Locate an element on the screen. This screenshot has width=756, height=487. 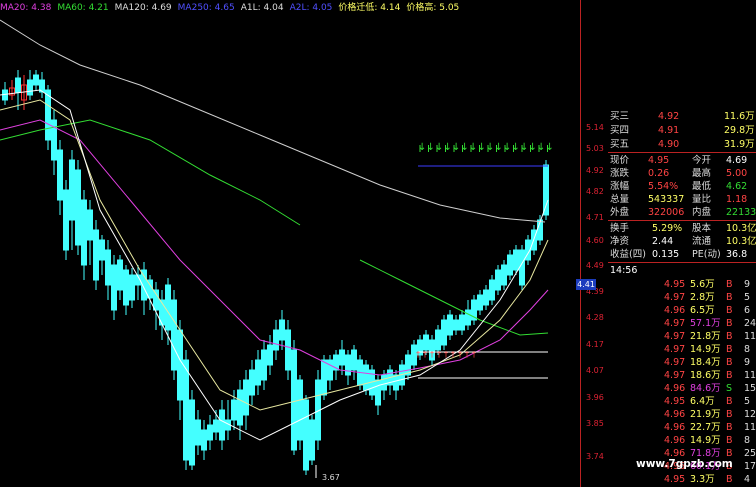
order-book-row: 买三 4.92 11.6万 is located at coordinates (682, 117).